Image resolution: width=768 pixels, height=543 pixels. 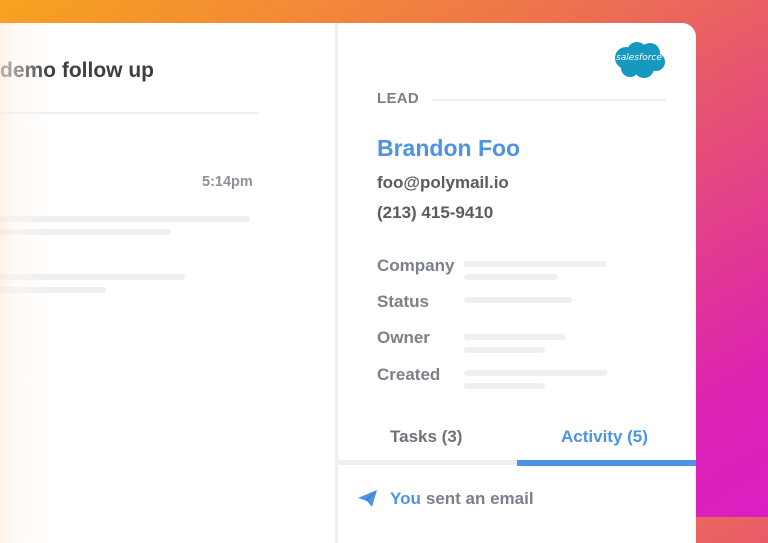 I want to click on field-label: Created, so click(x=409, y=374).